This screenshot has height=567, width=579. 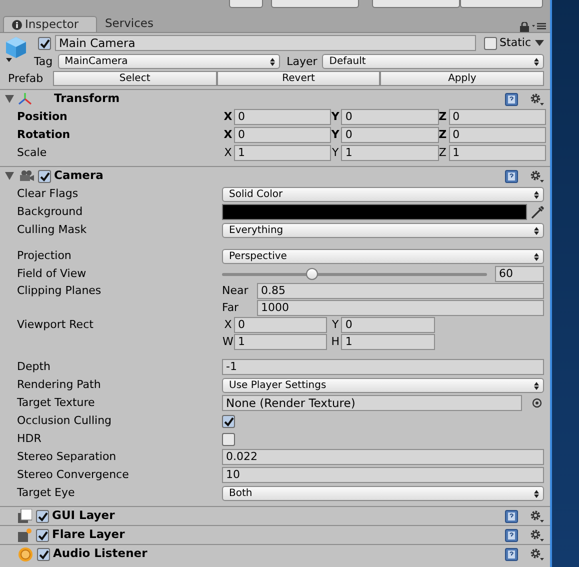 I want to click on property-label: Culling Mask, so click(x=52, y=230).